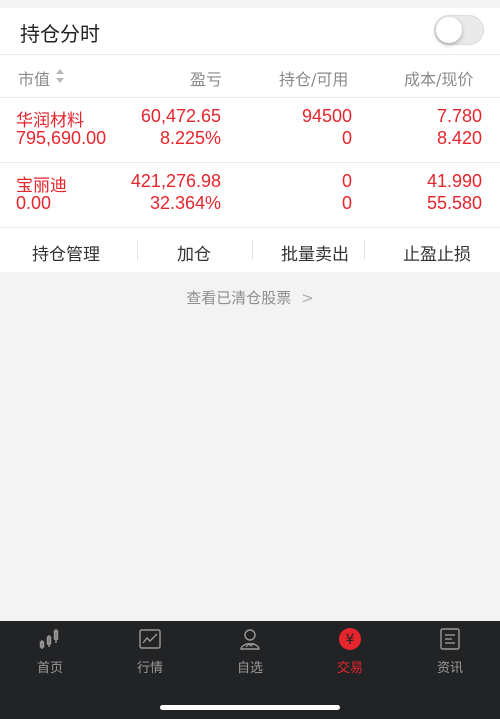  Describe the element at coordinates (180, 116) in the screenshot. I see `profit-amount: 60,472.65` at that location.